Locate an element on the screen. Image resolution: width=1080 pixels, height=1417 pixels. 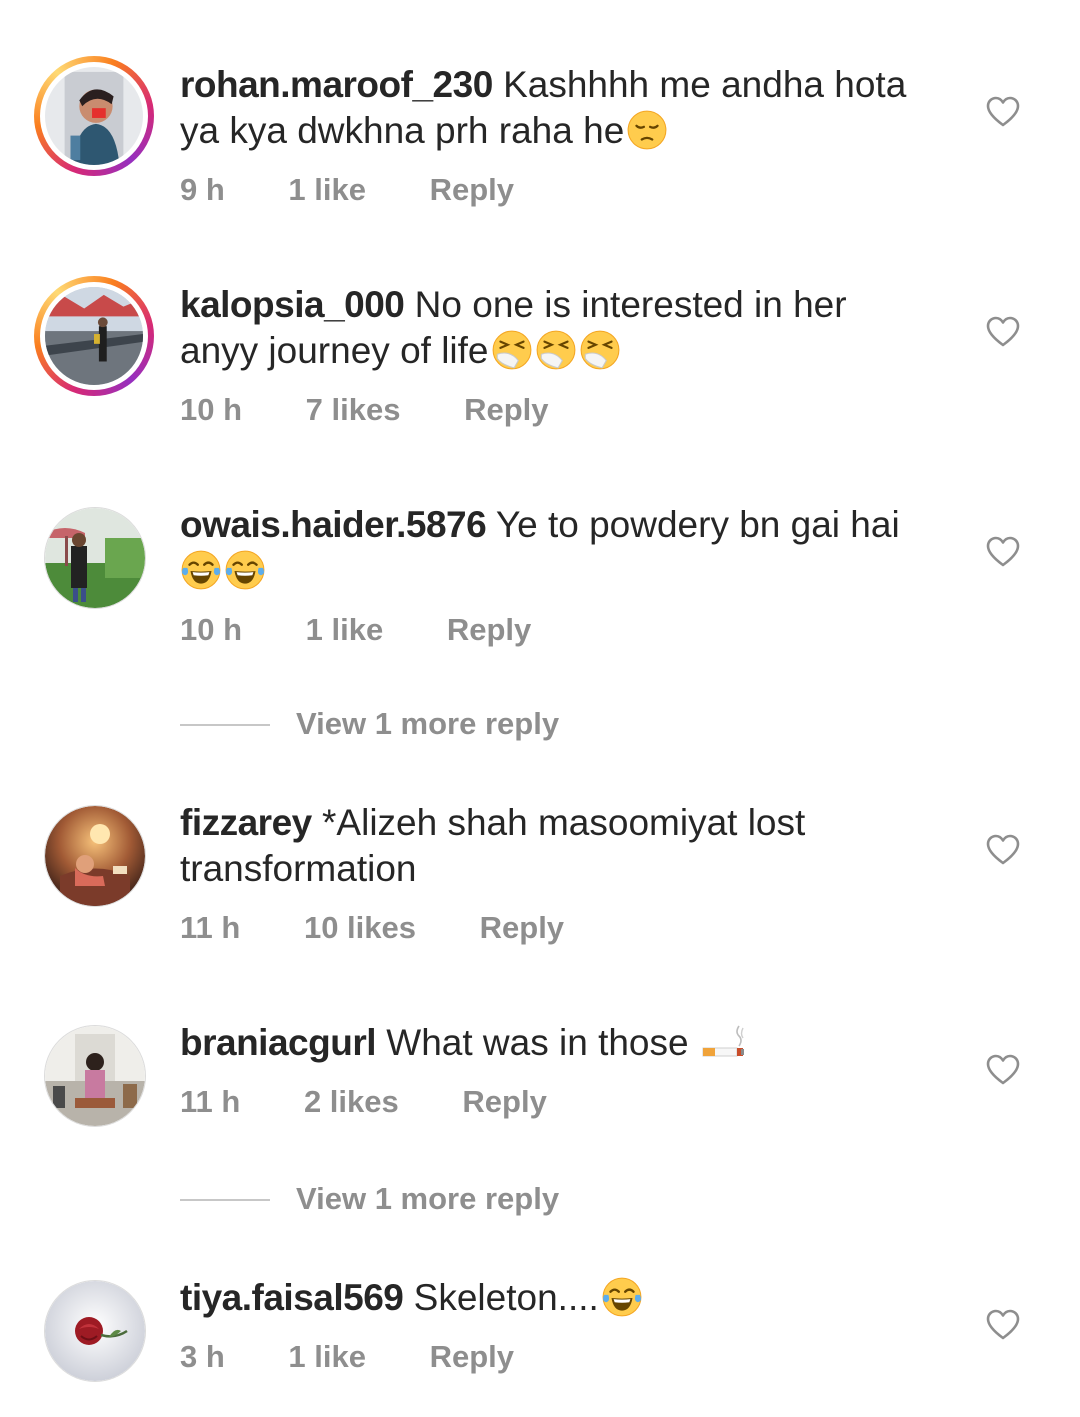
cigarette-icon is located at coordinates (726, 1042).